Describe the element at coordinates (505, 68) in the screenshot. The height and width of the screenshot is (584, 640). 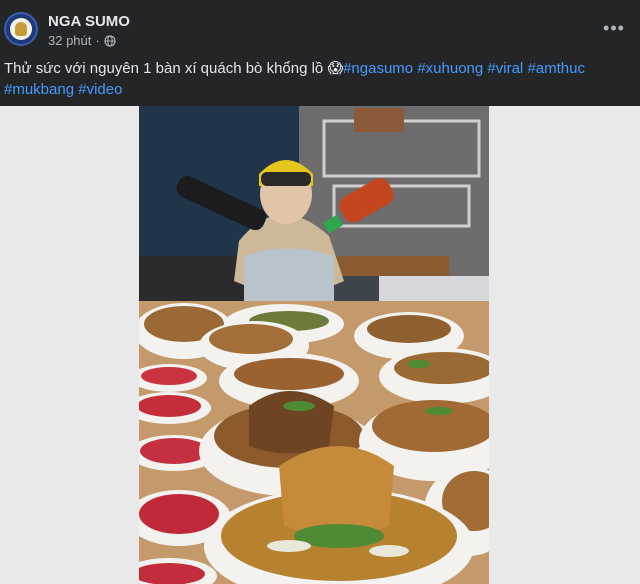
I see `hashtag-viral: #viral` at that location.